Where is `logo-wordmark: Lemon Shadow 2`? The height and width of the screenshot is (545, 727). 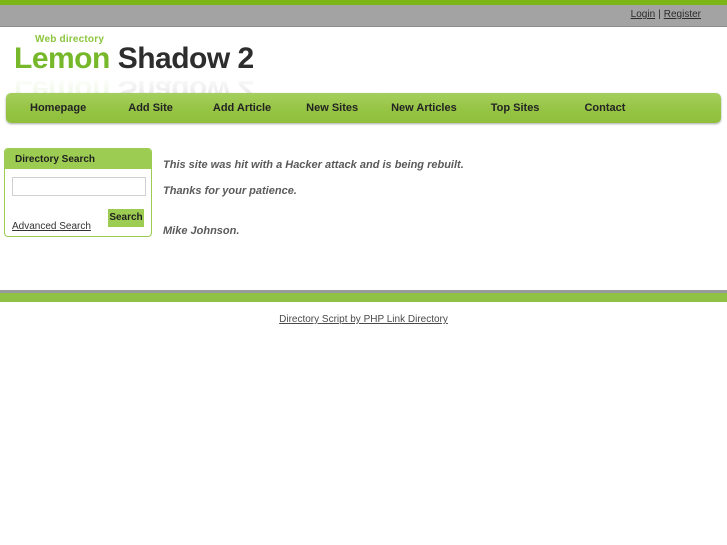 logo-wordmark: Lemon Shadow 2 is located at coordinates (134, 59).